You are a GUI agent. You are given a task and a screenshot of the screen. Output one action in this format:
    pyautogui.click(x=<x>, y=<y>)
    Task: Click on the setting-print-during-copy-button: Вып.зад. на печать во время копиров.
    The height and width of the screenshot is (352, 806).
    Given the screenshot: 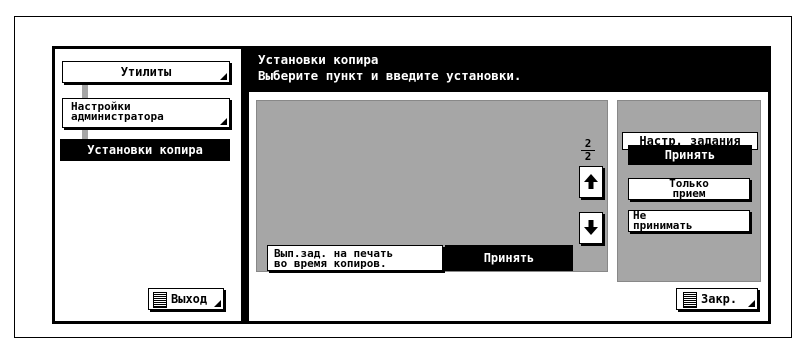 What is the action you would take?
    pyautogui.click(x=355, y=258)
    